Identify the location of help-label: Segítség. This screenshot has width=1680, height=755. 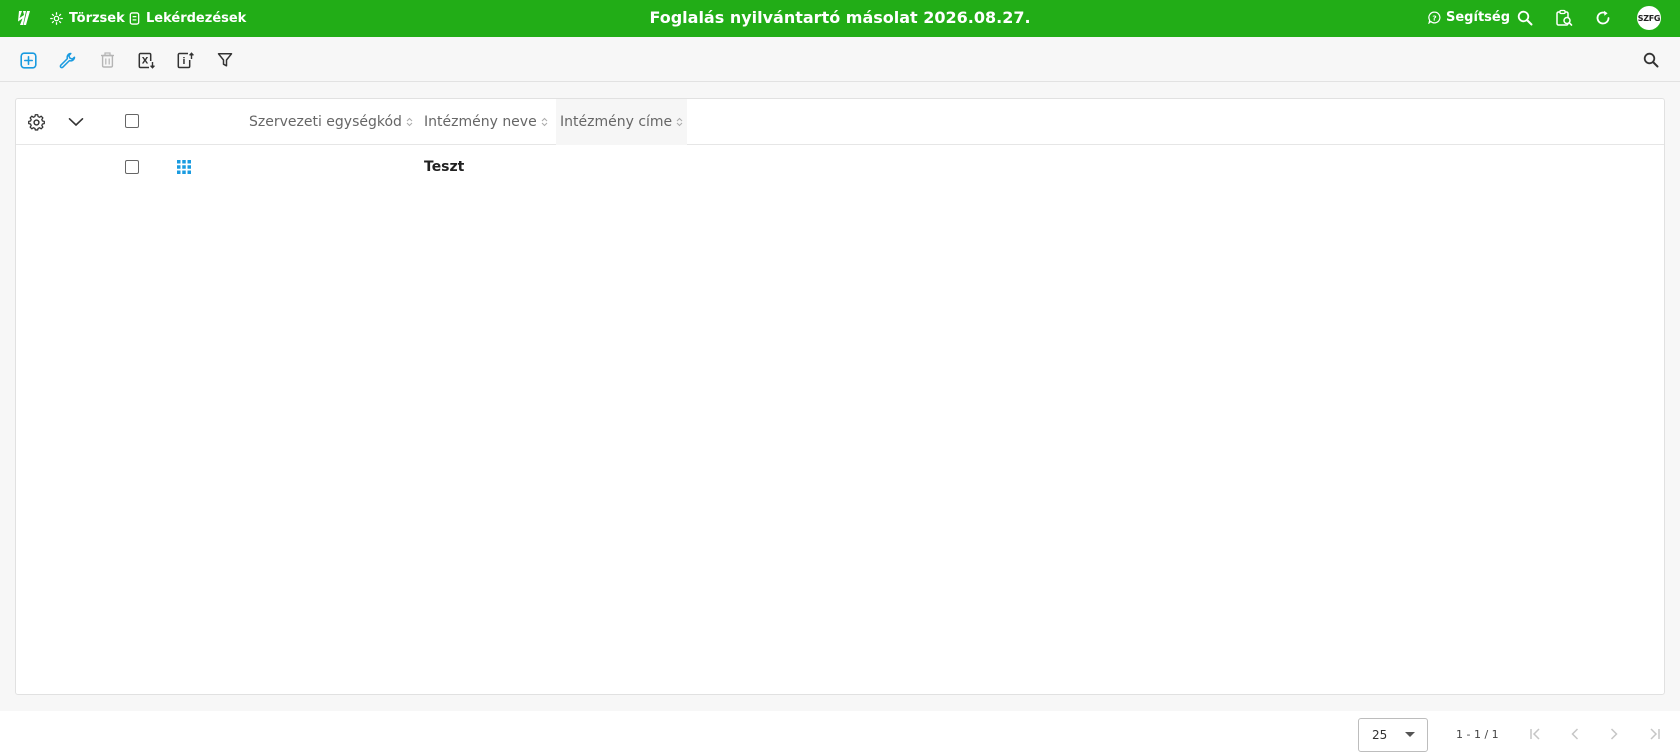
(1478, 17).